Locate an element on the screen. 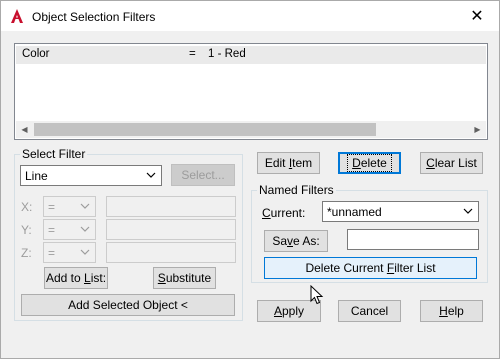 This screenshot has width=500, height=359. filter-operator: = is located at coordinates (192, 54).